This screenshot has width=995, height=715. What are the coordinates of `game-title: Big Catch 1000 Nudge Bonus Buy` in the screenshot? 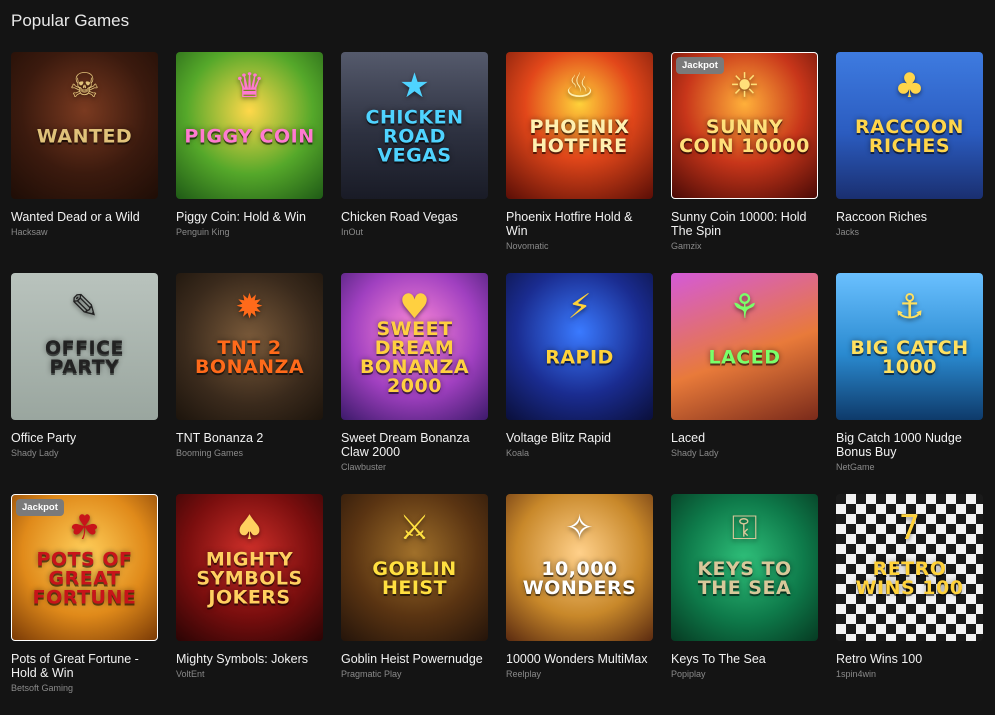 It's located at (909, 445).